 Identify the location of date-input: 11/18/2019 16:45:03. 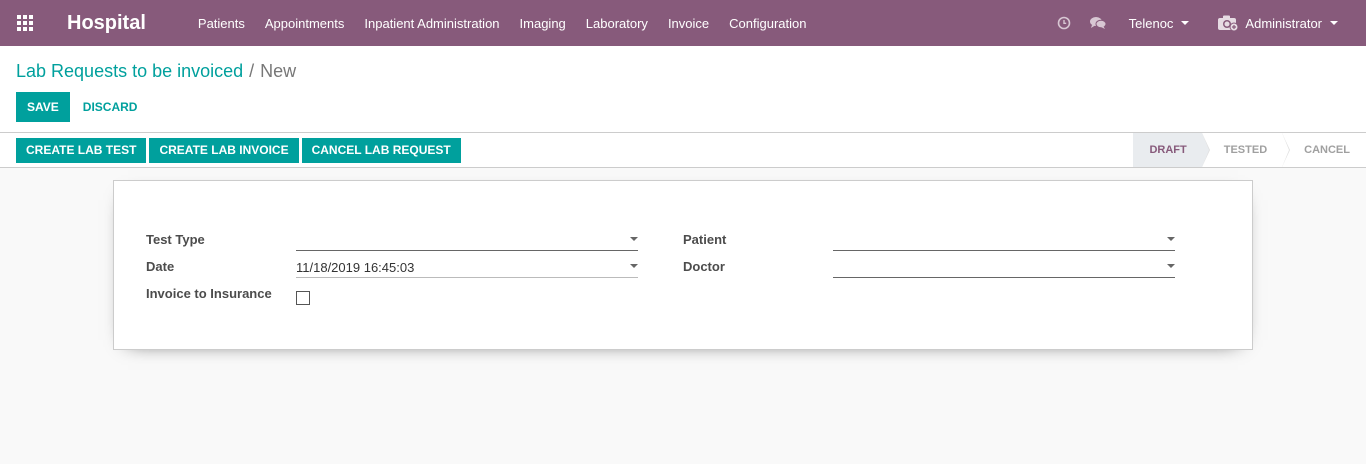
(467, 264).